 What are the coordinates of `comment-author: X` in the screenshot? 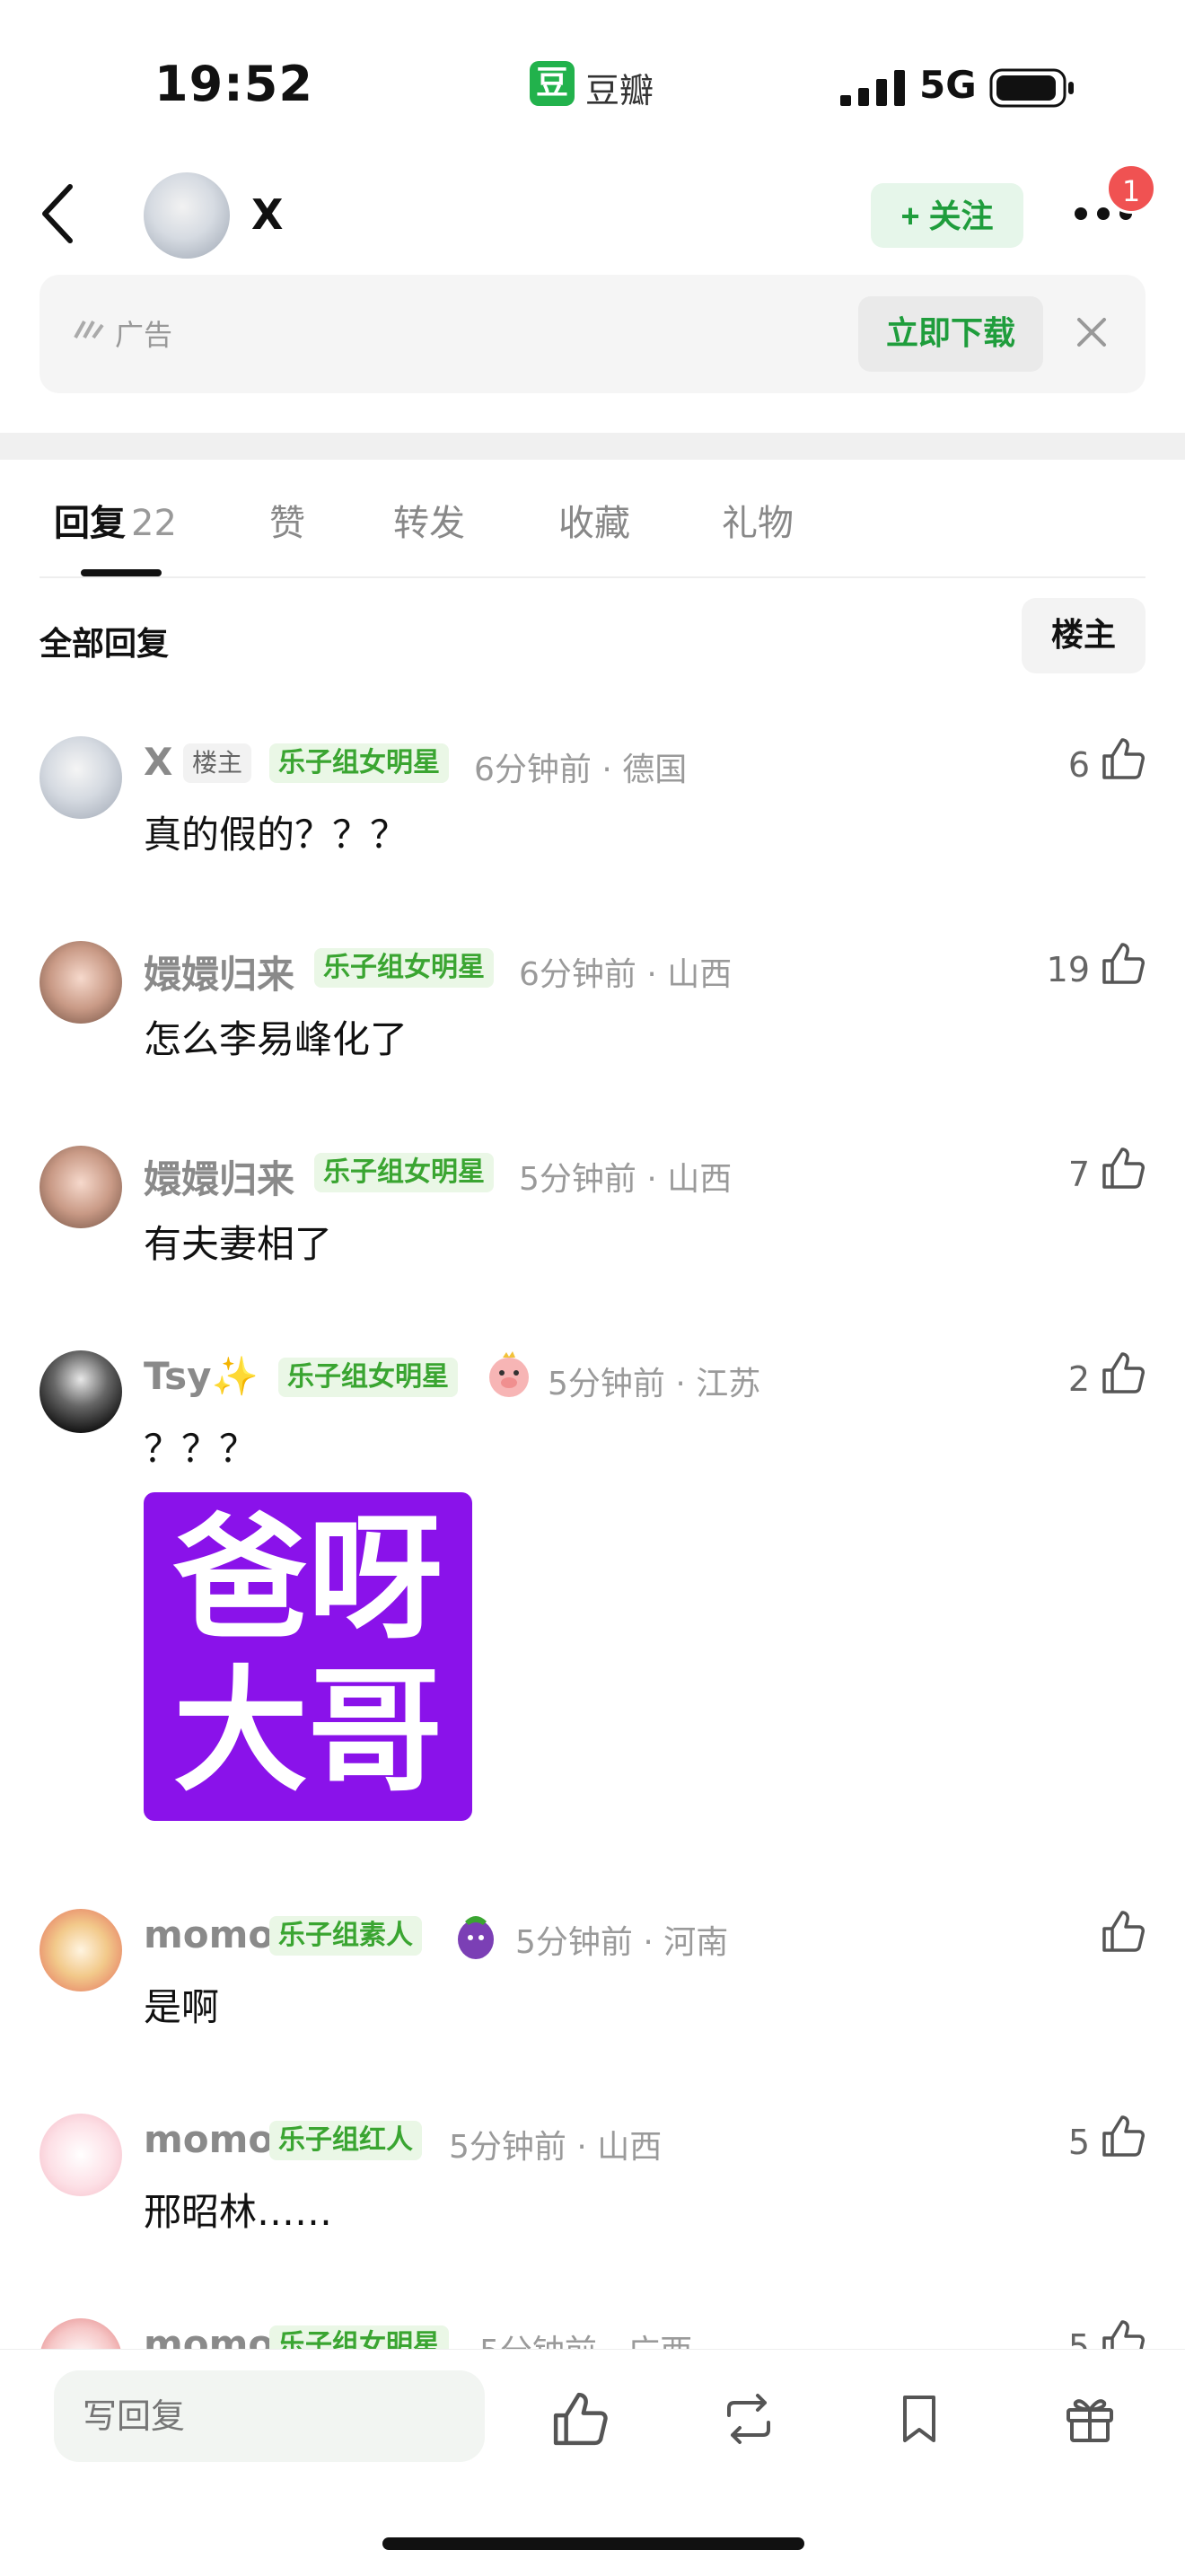 It's located at (158, 762).